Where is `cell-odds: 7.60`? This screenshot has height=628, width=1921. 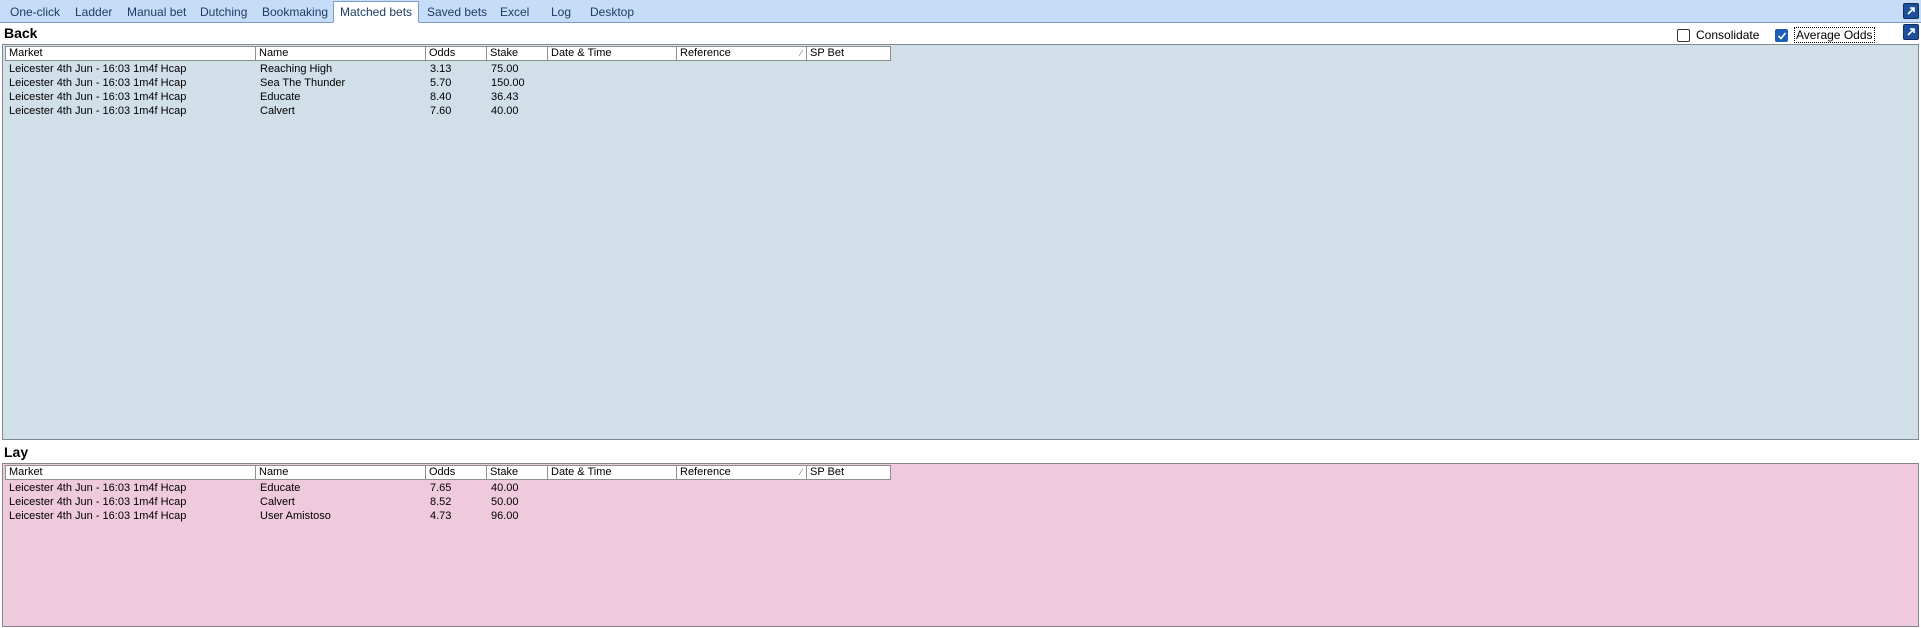
cell-odds: 7.60 is located at coordinates (441, 111).